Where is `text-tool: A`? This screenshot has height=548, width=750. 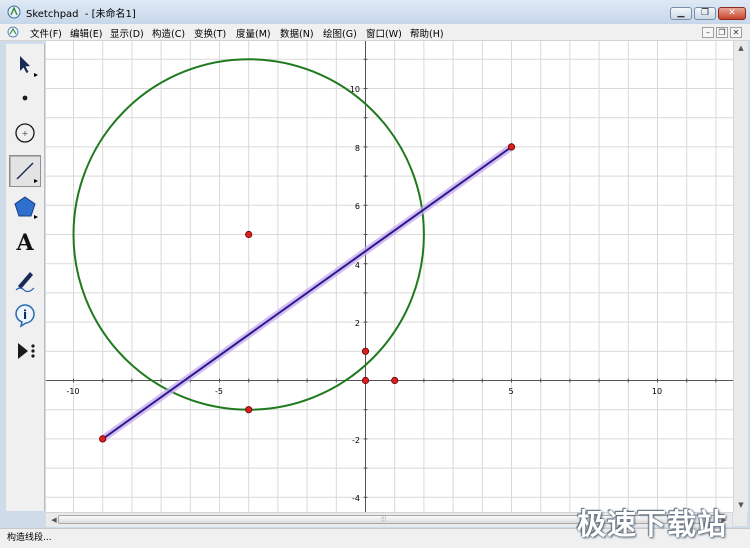
text-tool: A is located at coordinates (25, 243).